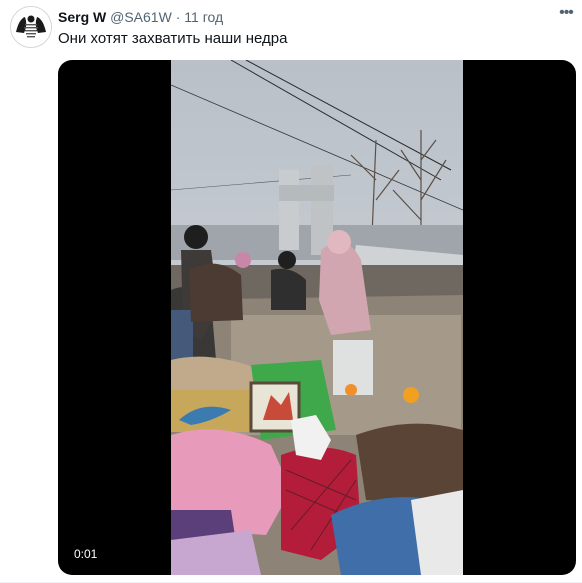 This screenshot has height=583, width=582. Describe the element at coordinates (86, 554) in the screenshot. I see `video-duration: 0:01` at that location.